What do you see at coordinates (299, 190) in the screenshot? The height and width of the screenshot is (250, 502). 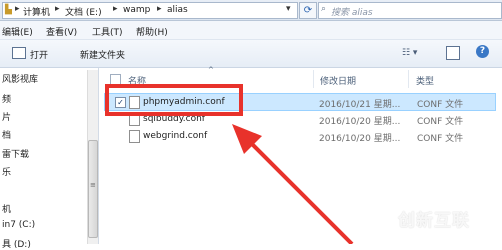 I see `arrow-shaft` at bounding box center [299, 190].